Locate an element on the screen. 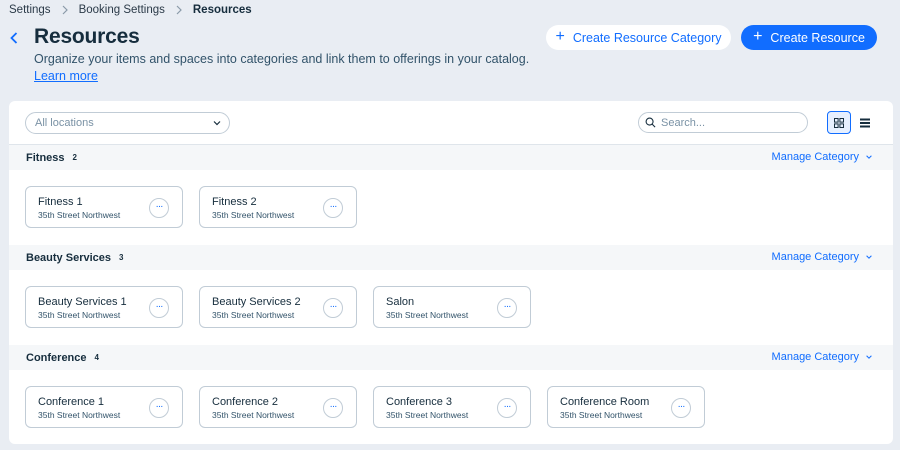 The height and width of the screenshot is (450, 900). breadcrumb-item-booking-settings: Booking Settings is located at coordinates (122, 10).